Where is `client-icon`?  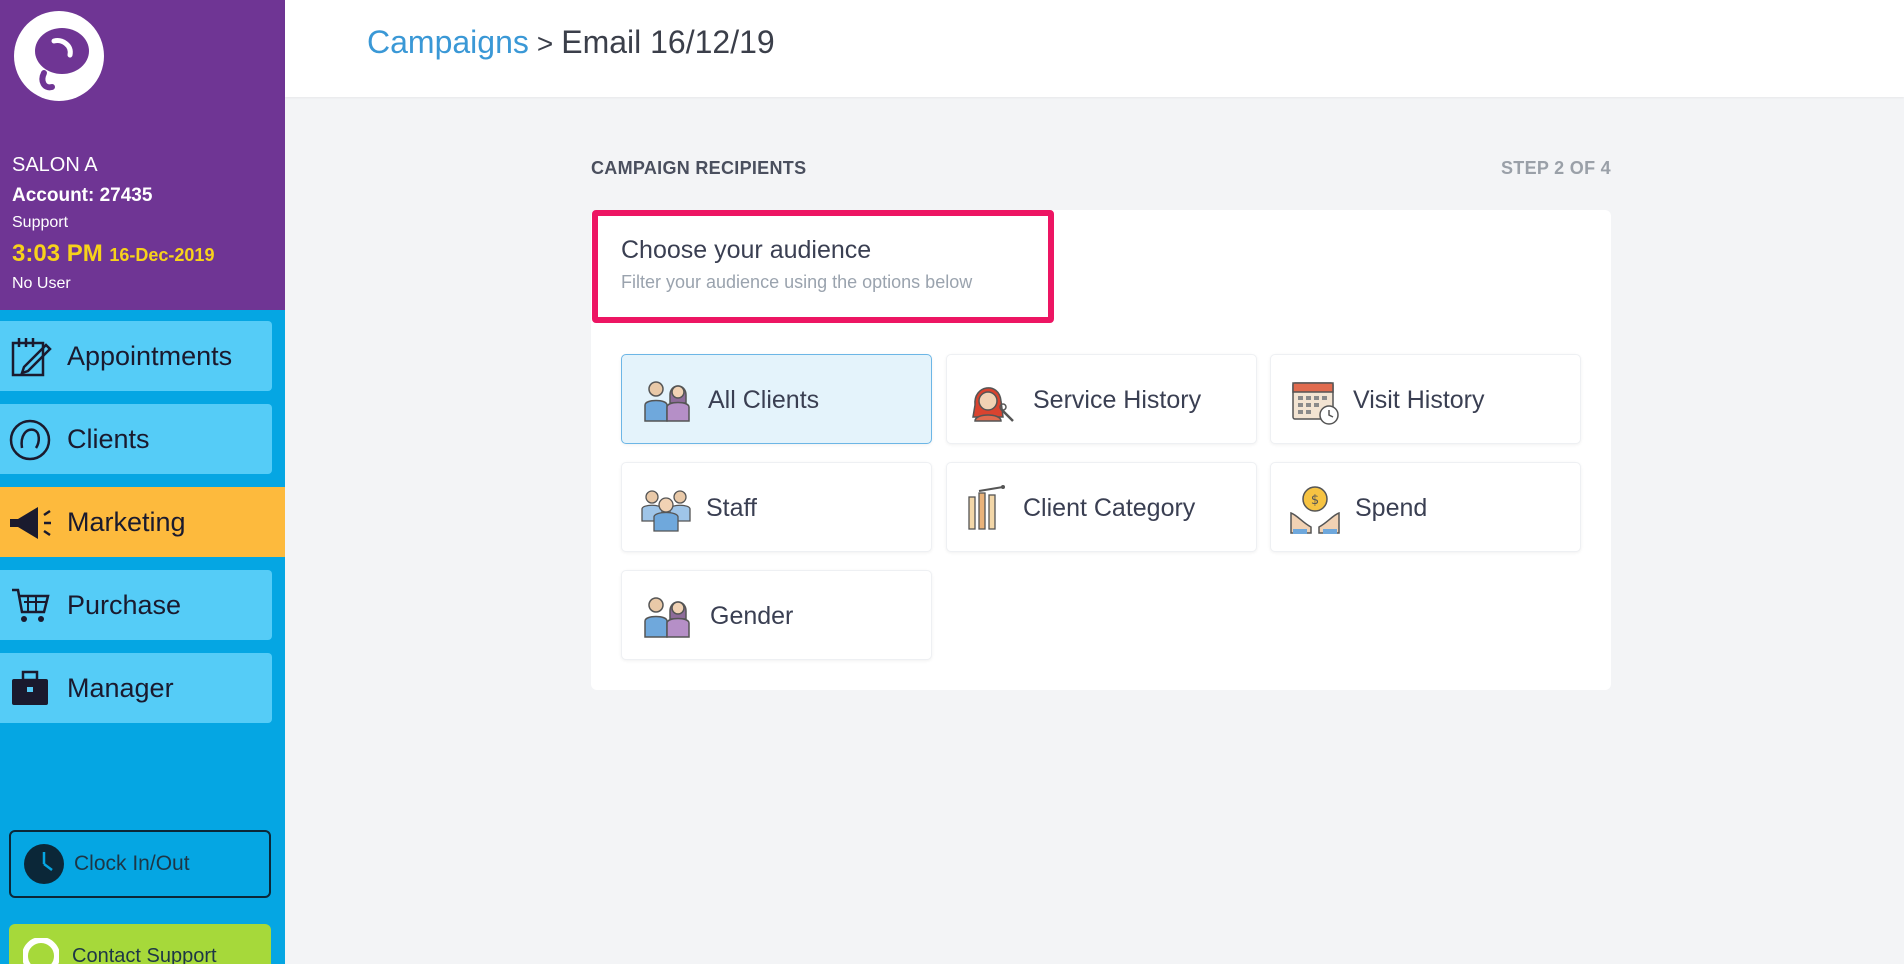 client-icon is located at coordinates (30, 440).